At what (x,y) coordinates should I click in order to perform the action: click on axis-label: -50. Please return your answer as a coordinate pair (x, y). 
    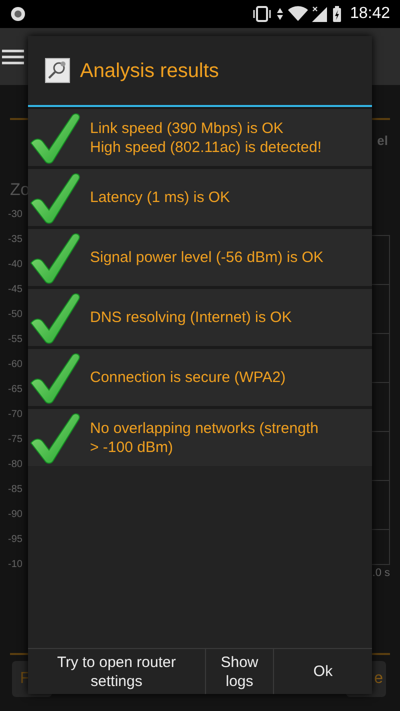
    Looking at the image, I should click on (16, 315).